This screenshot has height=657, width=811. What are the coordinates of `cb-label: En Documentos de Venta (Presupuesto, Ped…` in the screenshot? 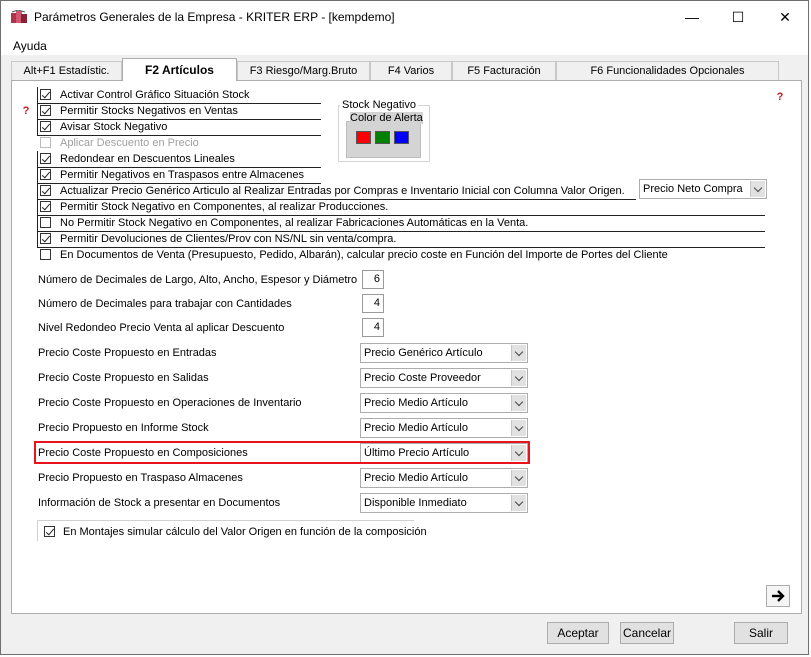 It's located at (364, 255).